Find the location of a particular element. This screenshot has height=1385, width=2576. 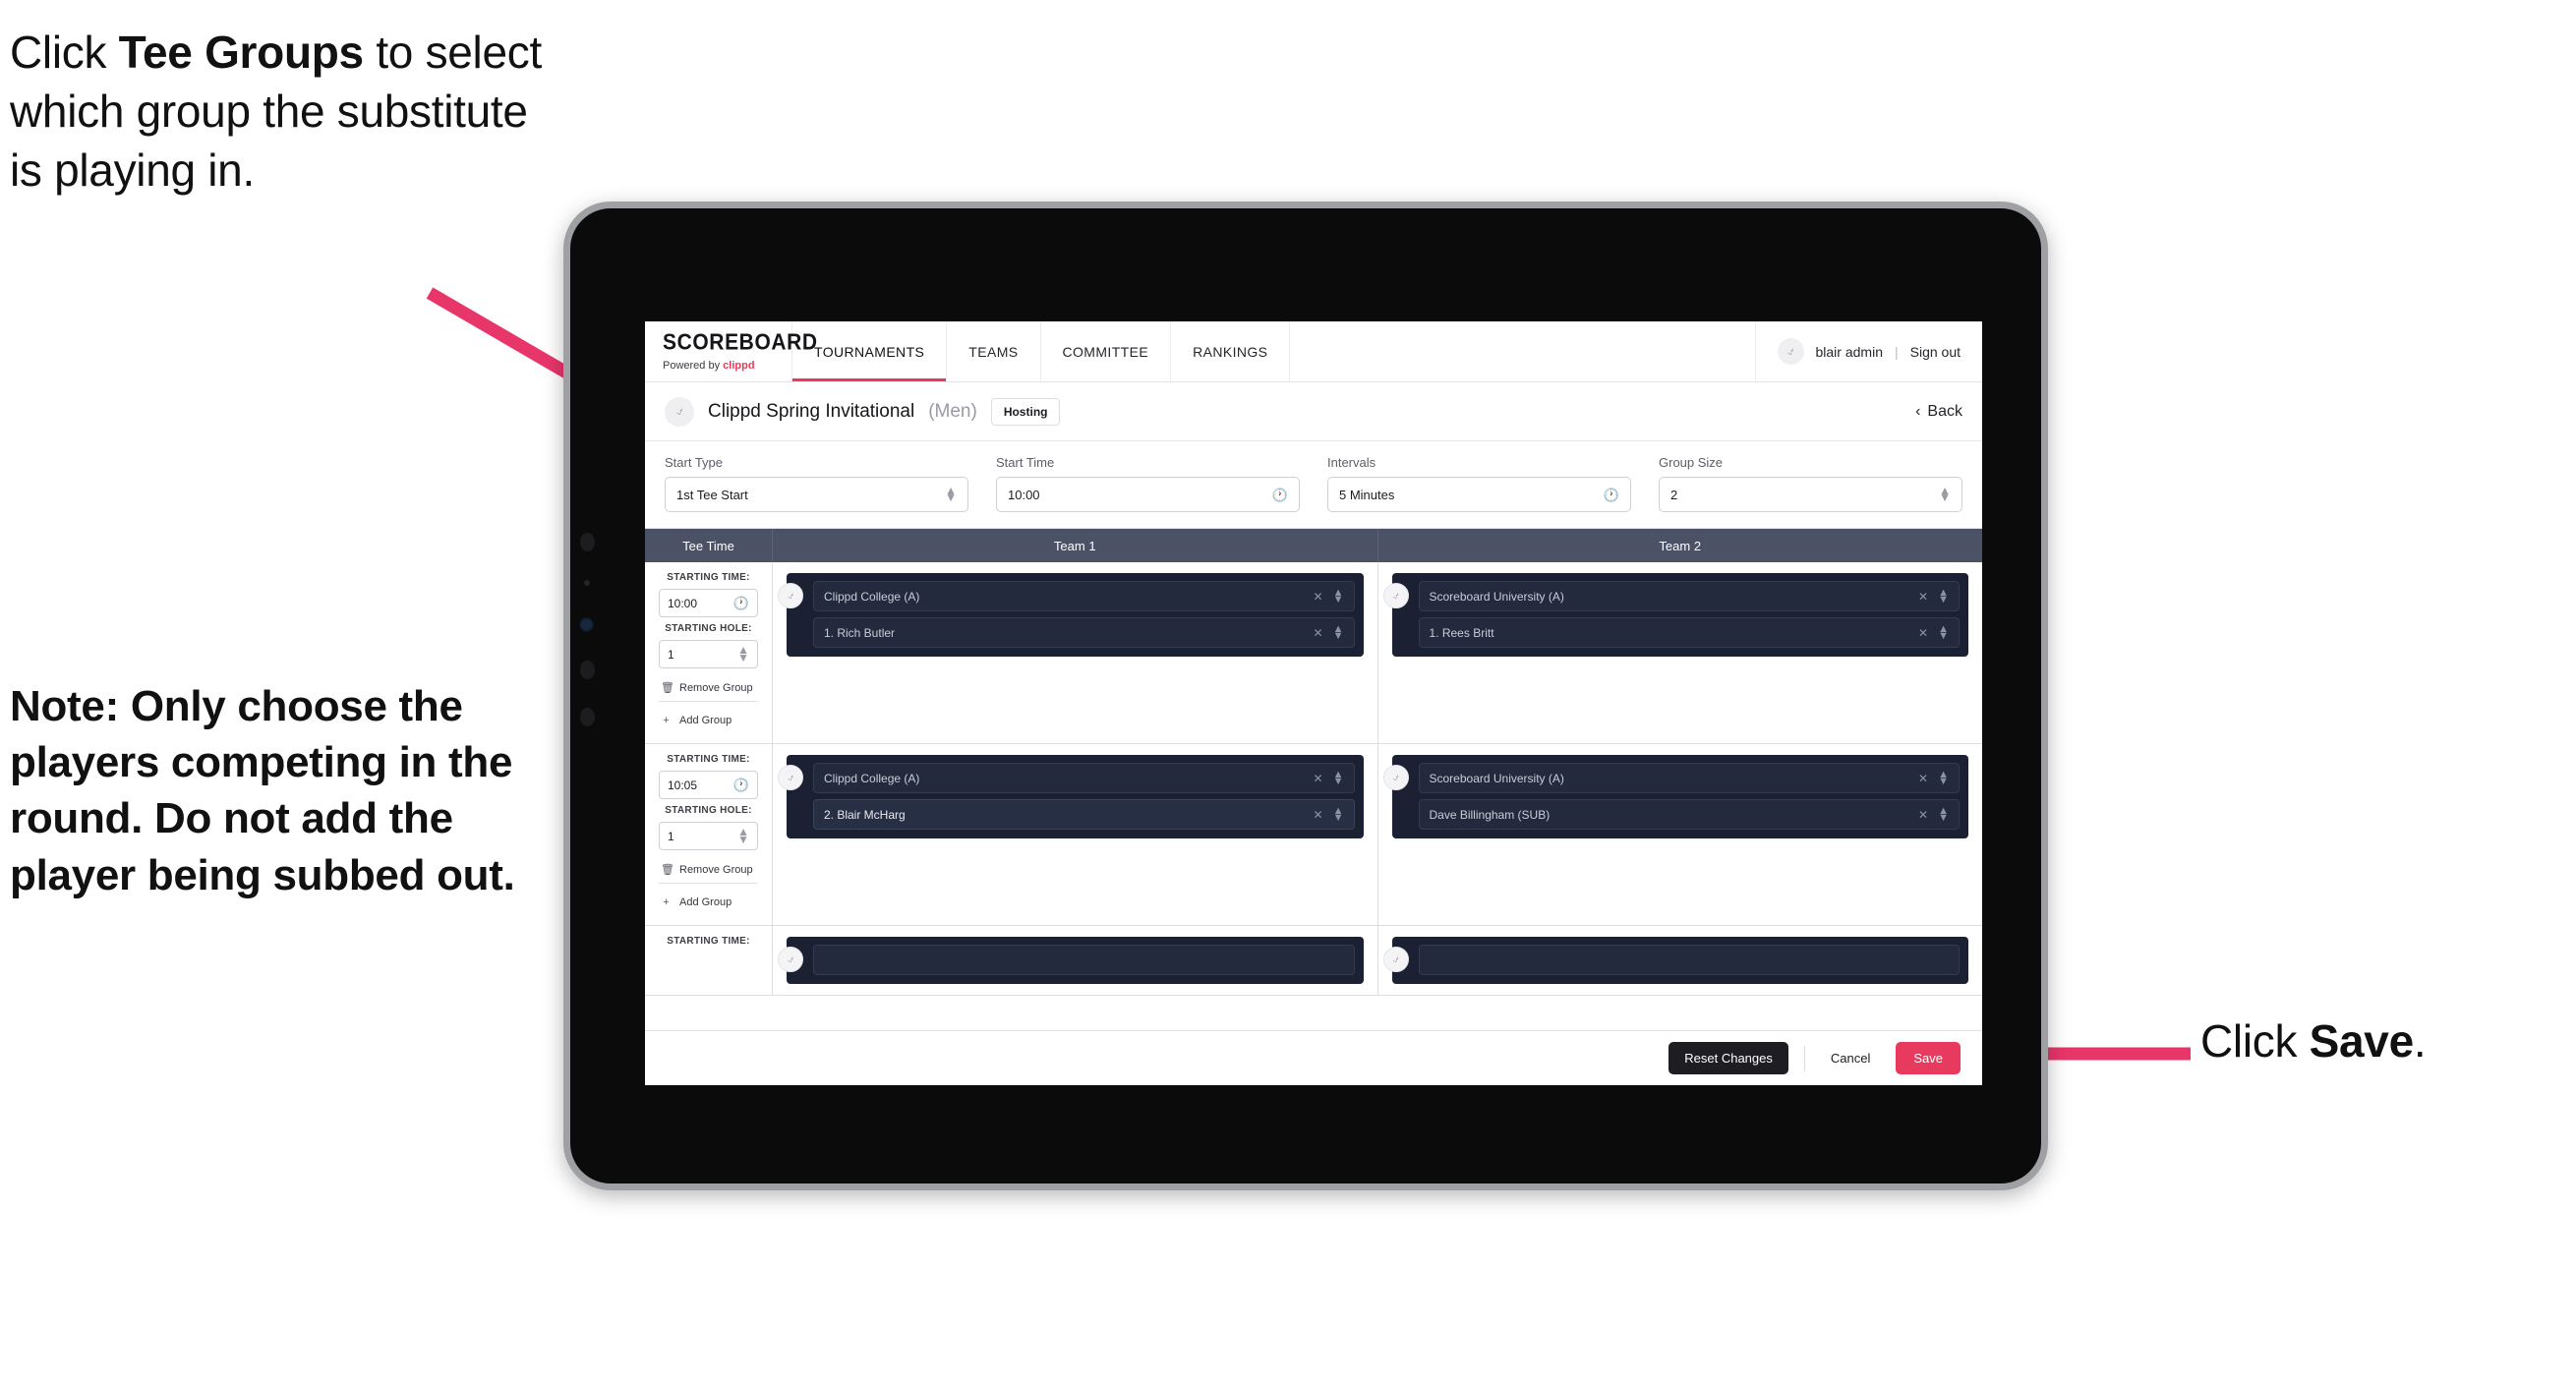

hosting-badge: Hosting is located at coordinates (1025, 411).